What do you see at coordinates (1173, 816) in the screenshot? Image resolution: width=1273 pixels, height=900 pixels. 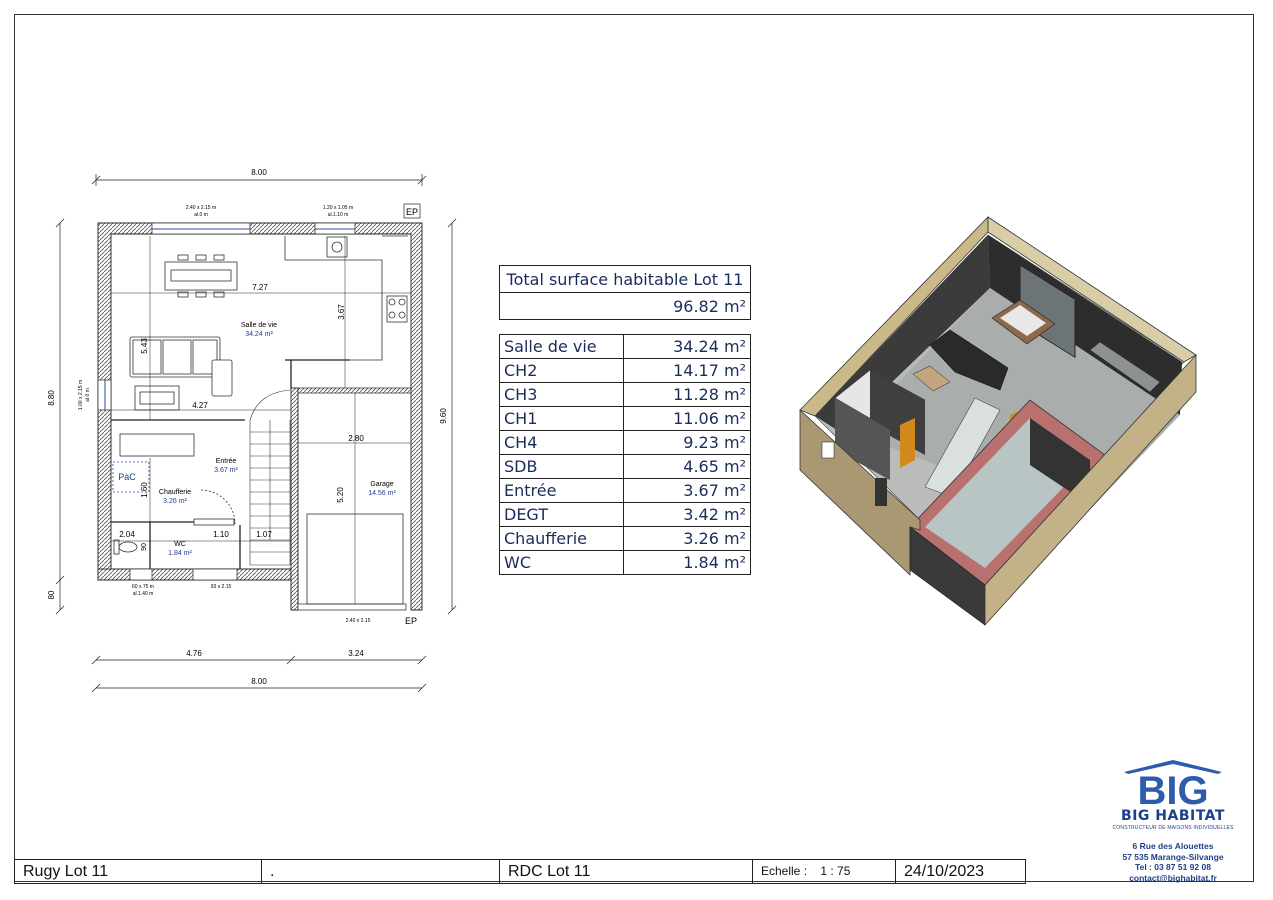 I see `brand-name: BIG HABITAT` at bounding box center [1173, 816].